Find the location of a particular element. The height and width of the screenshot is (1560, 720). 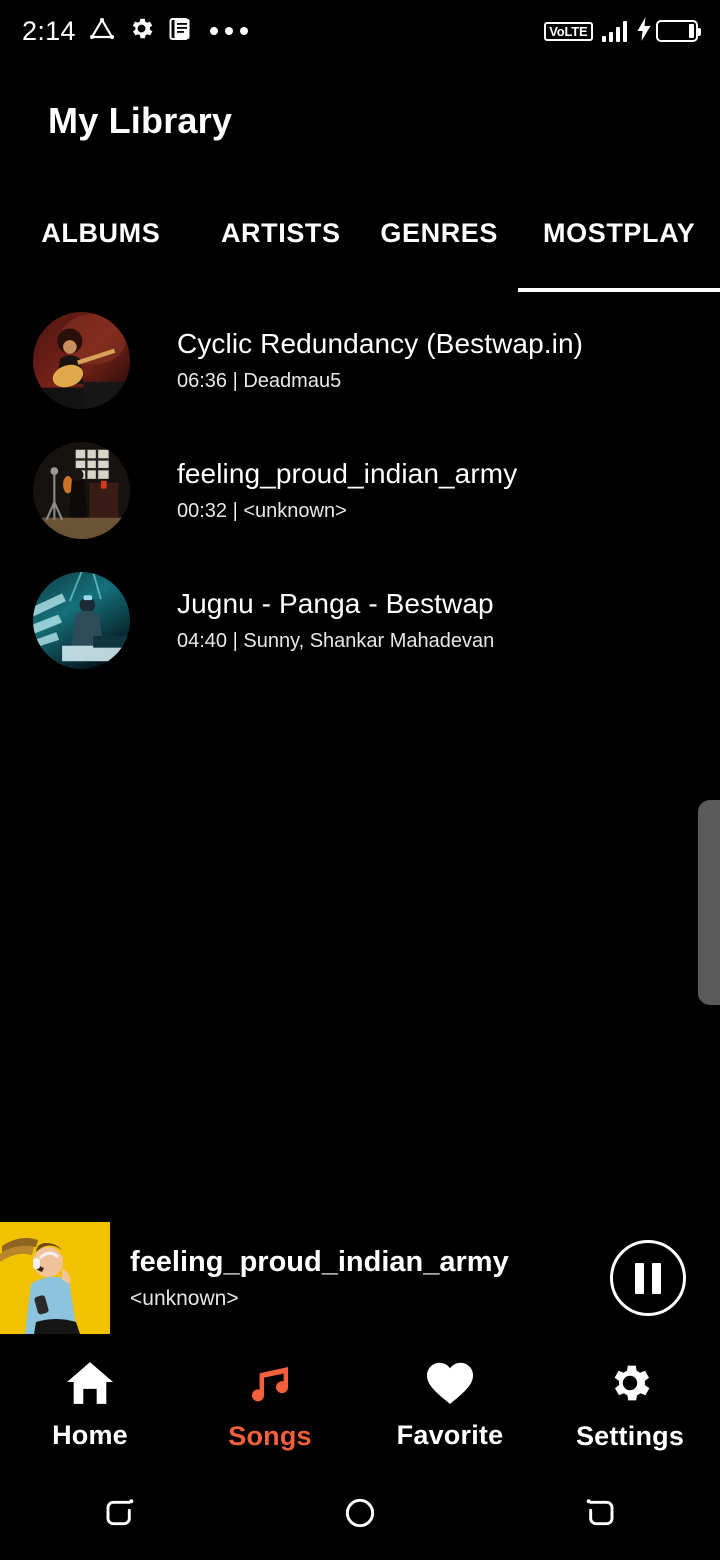

volte-icon: VoLTE is located at coordinates (568, 31).